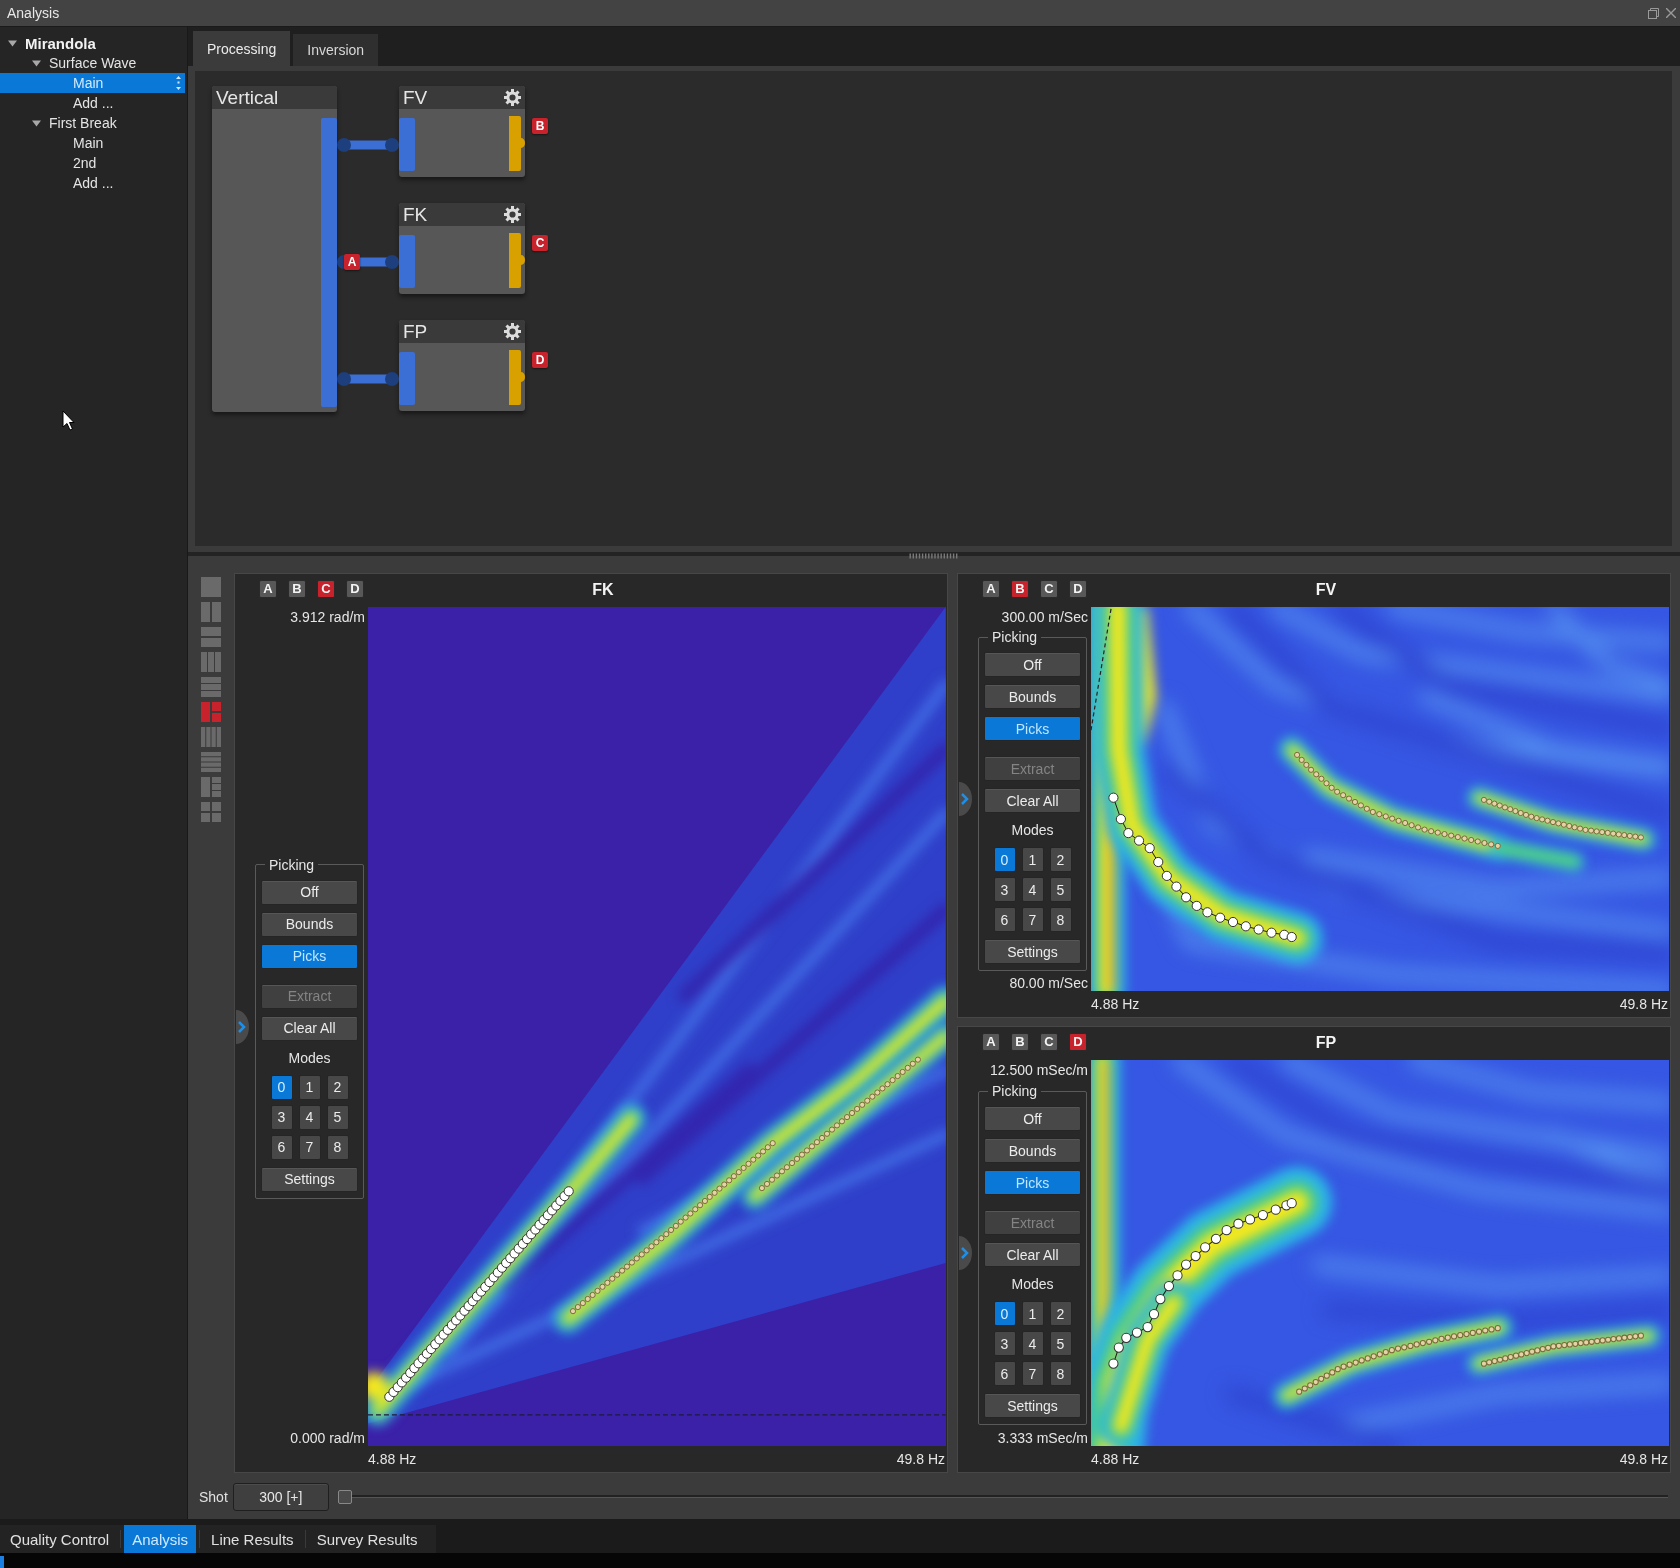 Image resolution: width=1680 pixels, height=1568 pixels. I want to click on tree-item: Surface Wave, so click(84, 63).